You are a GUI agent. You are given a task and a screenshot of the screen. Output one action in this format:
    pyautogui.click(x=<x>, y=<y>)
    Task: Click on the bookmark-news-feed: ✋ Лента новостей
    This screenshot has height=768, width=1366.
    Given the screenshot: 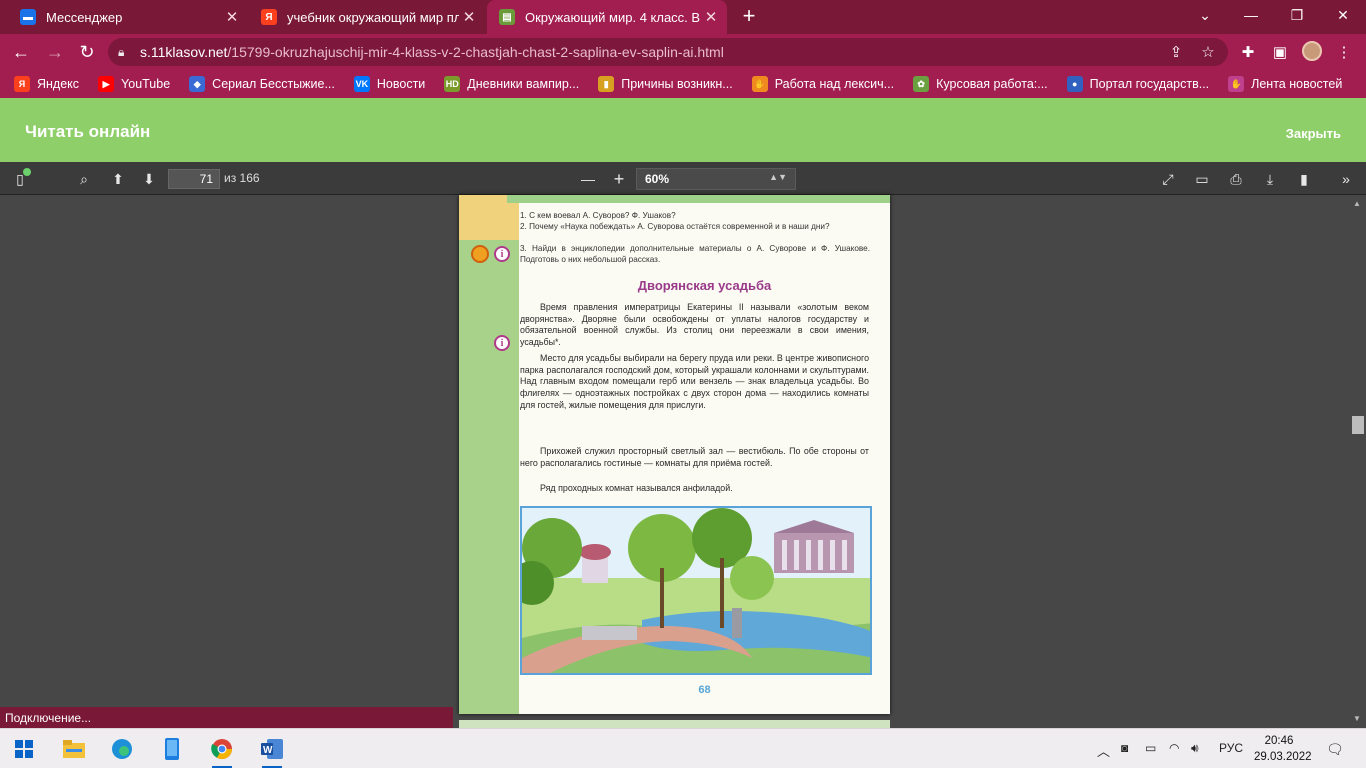 What is the action you would take?
    pyautogui.click(x=1285, y=84)
    